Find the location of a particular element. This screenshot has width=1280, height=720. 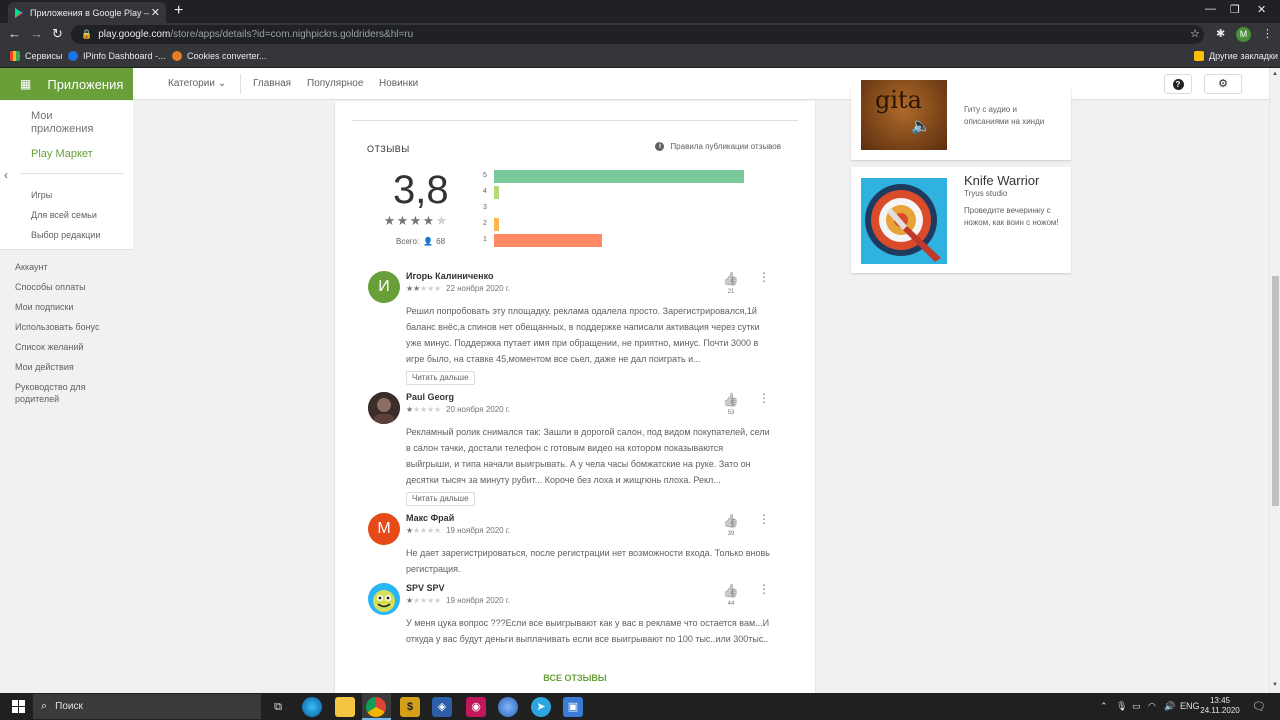

nav-new: Новинки is located at coordinates (398, 83).